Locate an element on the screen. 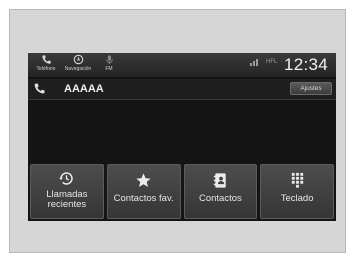  recent-calls-icon is located at coordinates (66, 178).